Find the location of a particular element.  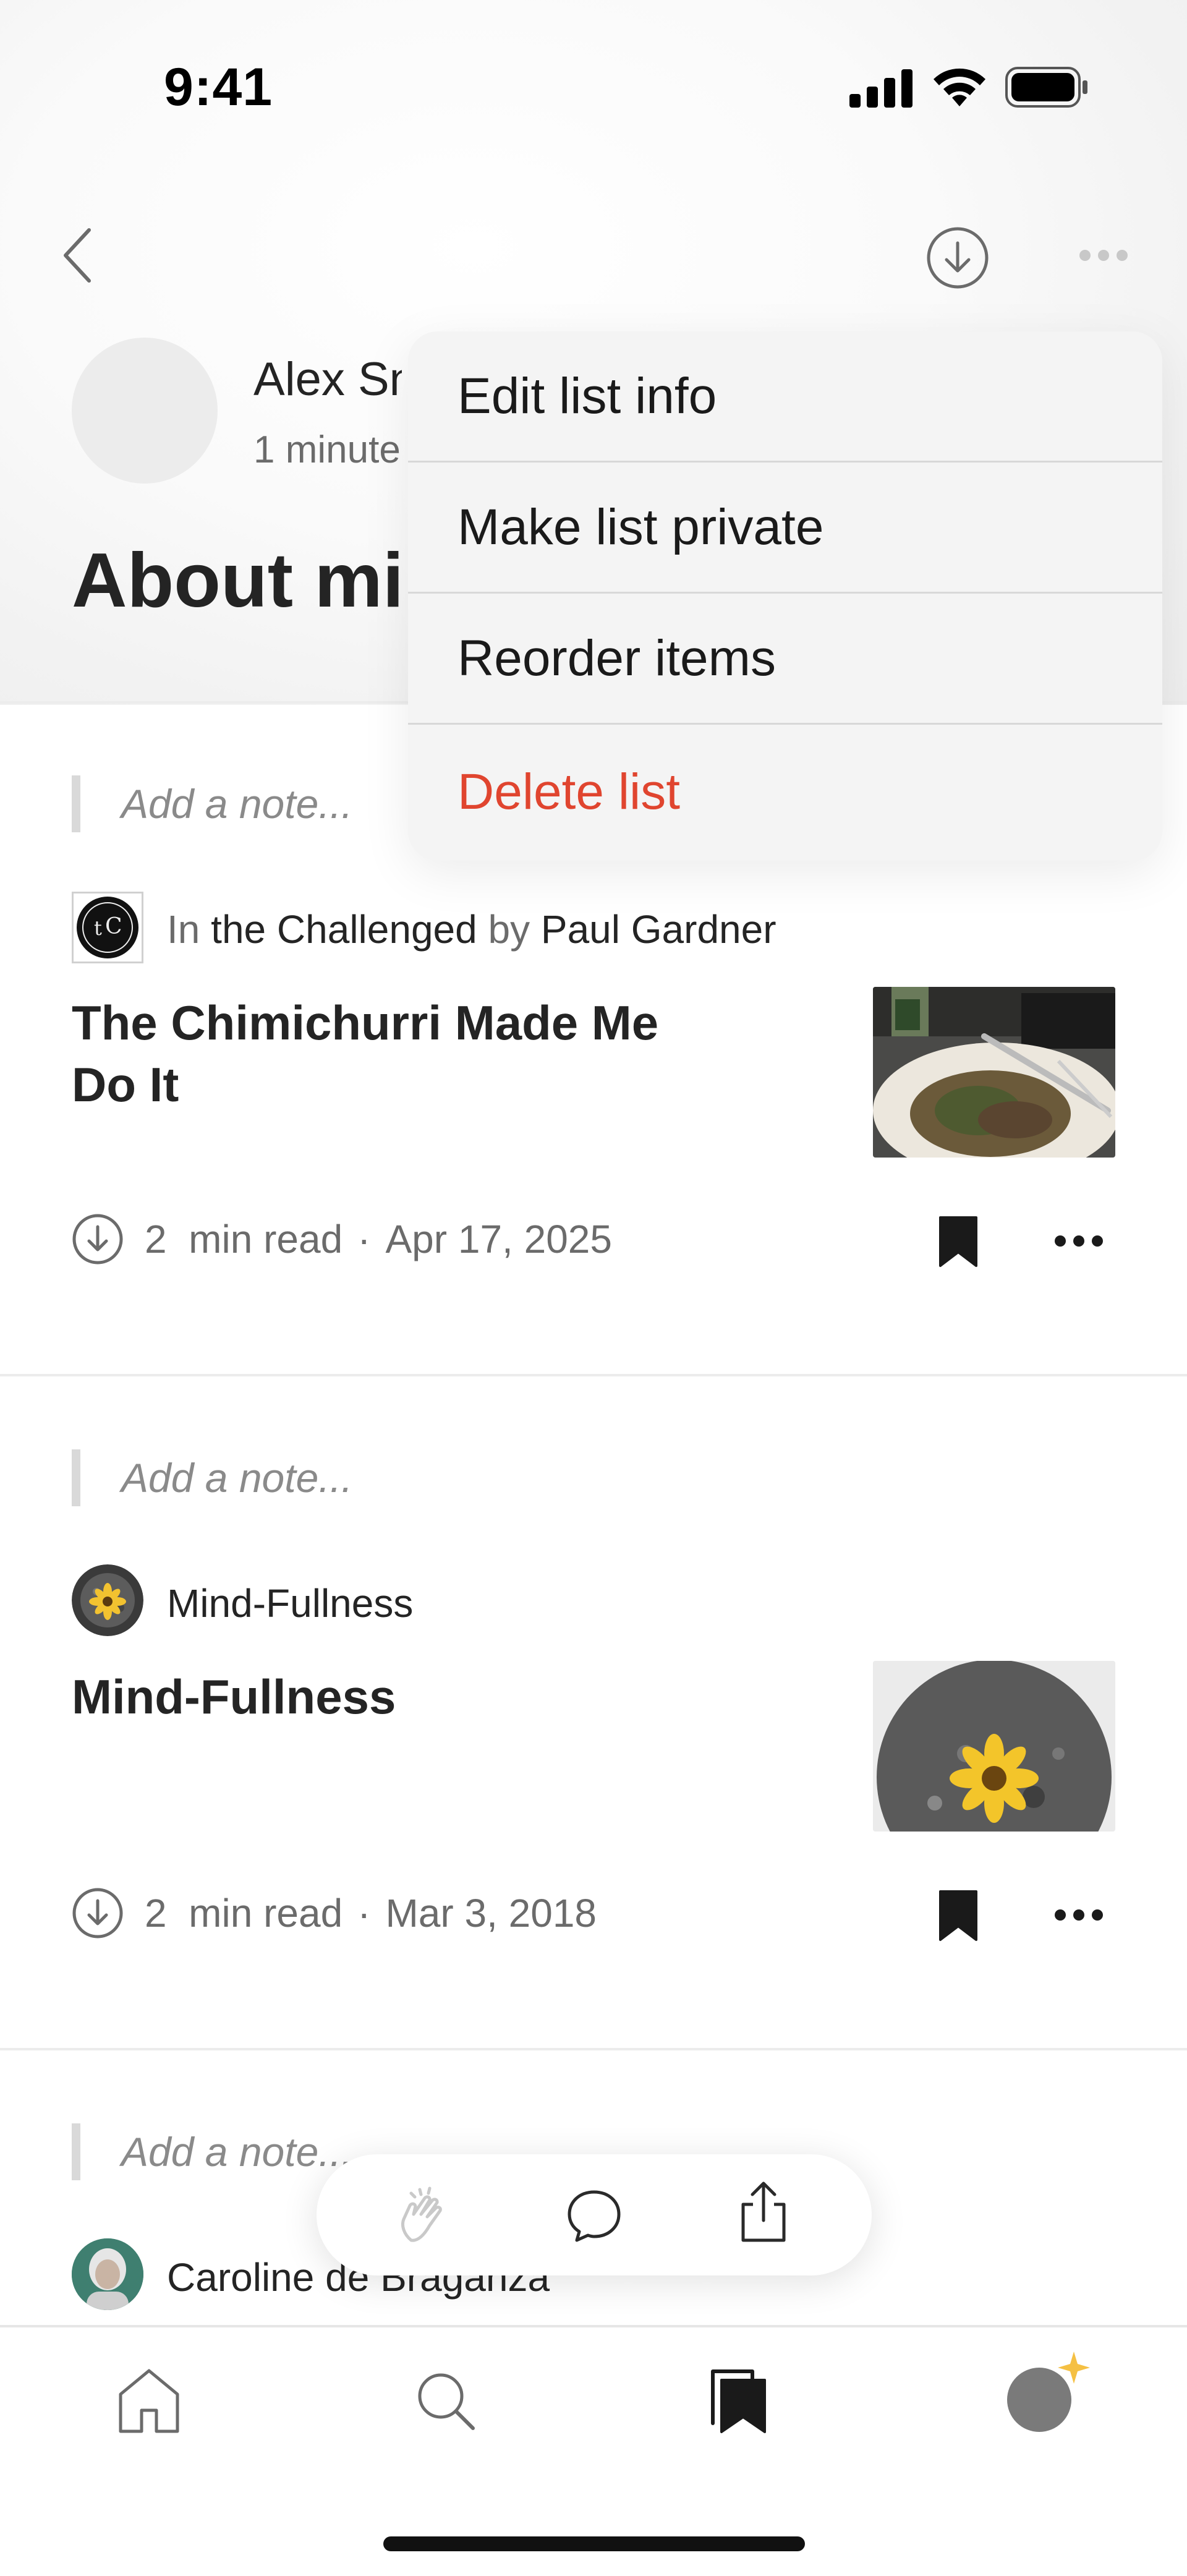

byline: In the Challenged by Paul Gardner is located at coordinates (472, 929).